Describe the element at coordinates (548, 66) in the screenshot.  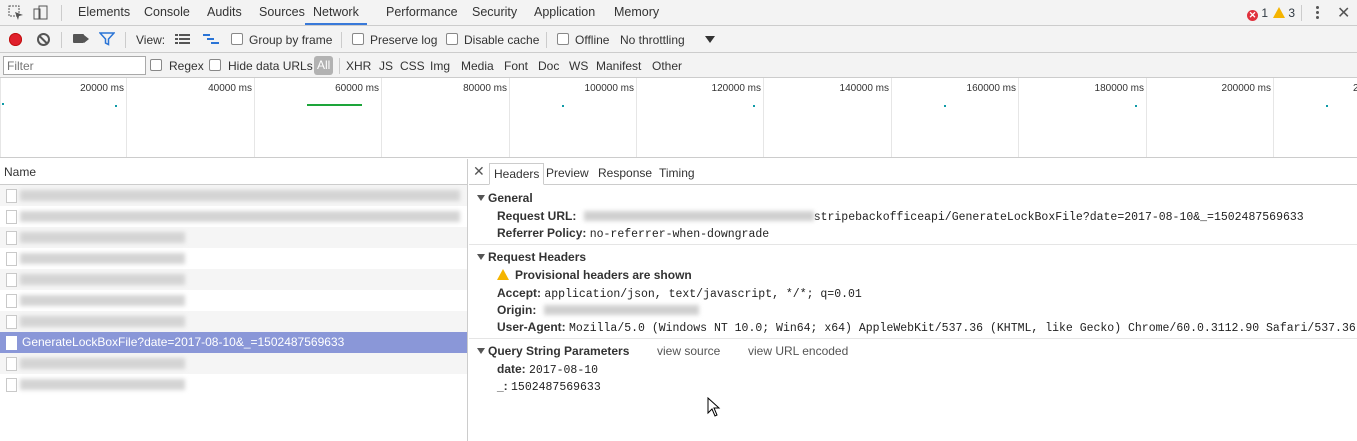
I see `type-filter-doc: Doc` at that location.